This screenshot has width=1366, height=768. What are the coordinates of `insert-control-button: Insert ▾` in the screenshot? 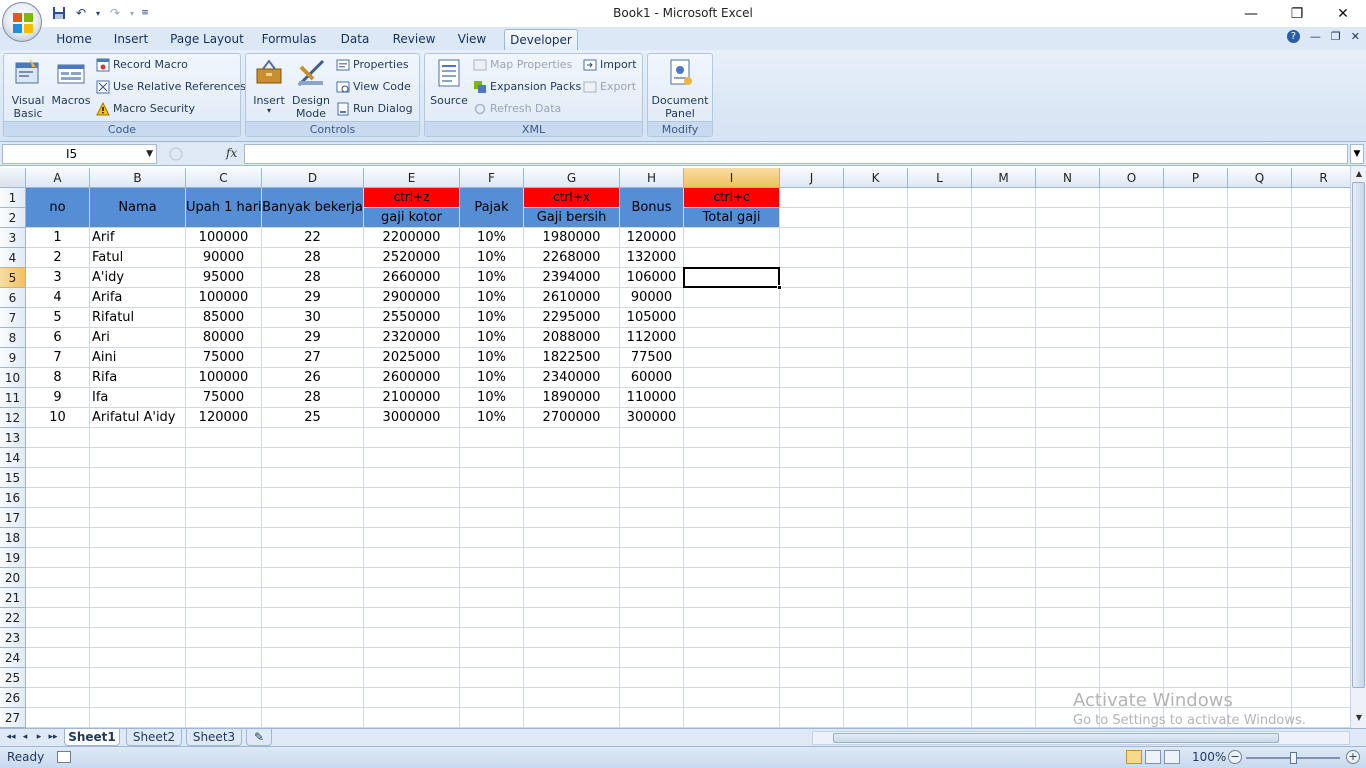 It's located at (269, 86).